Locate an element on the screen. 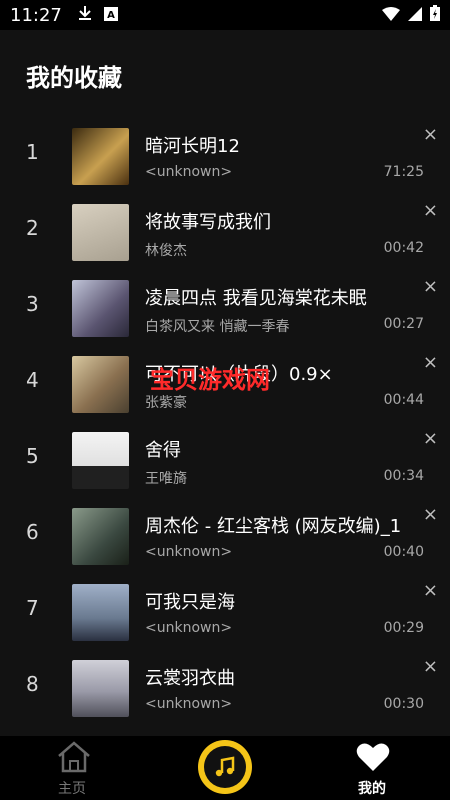 Image resolution: width=450 pixels, height=800 pixels. song-row: 8 云裳羽衣曲 <unknown> 00:30 × is located at coordinates (225, 682).